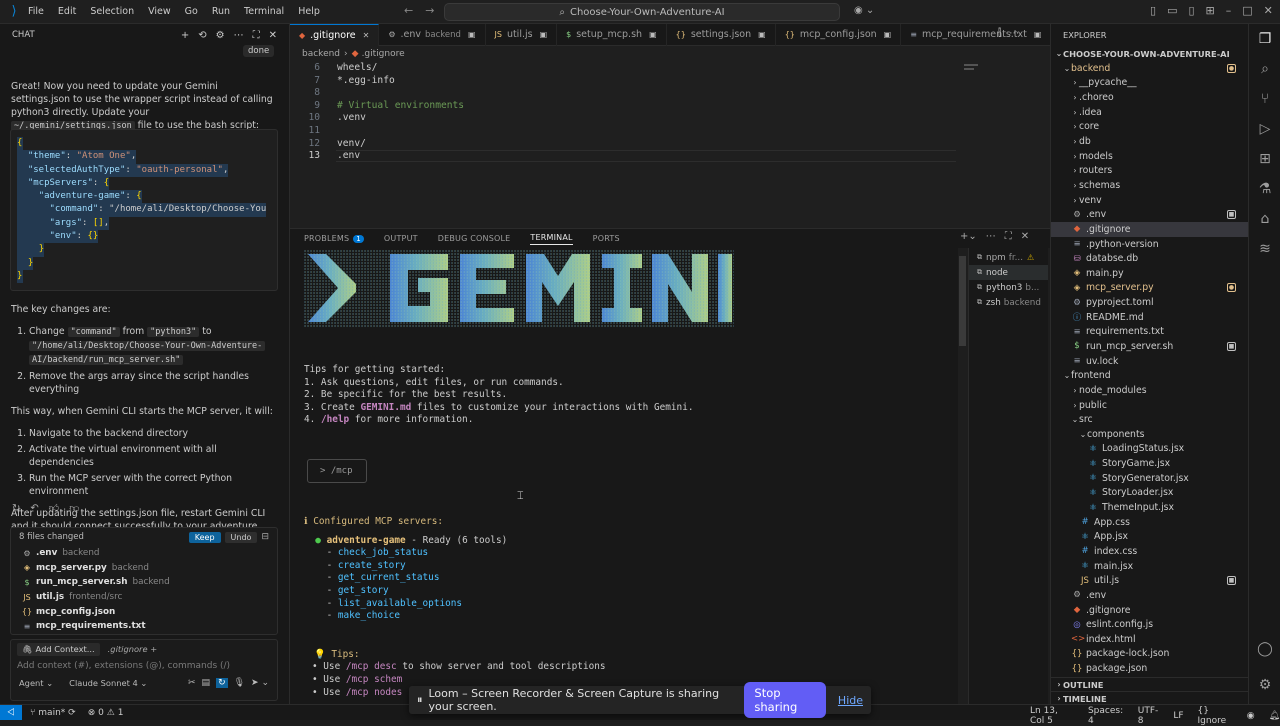 This screenshot has width=1280, height=726. What do you see at coordinates (408, 10) in the screenshot?
I see `back-arrow-icon: ←` at bounding box center [408, 10].